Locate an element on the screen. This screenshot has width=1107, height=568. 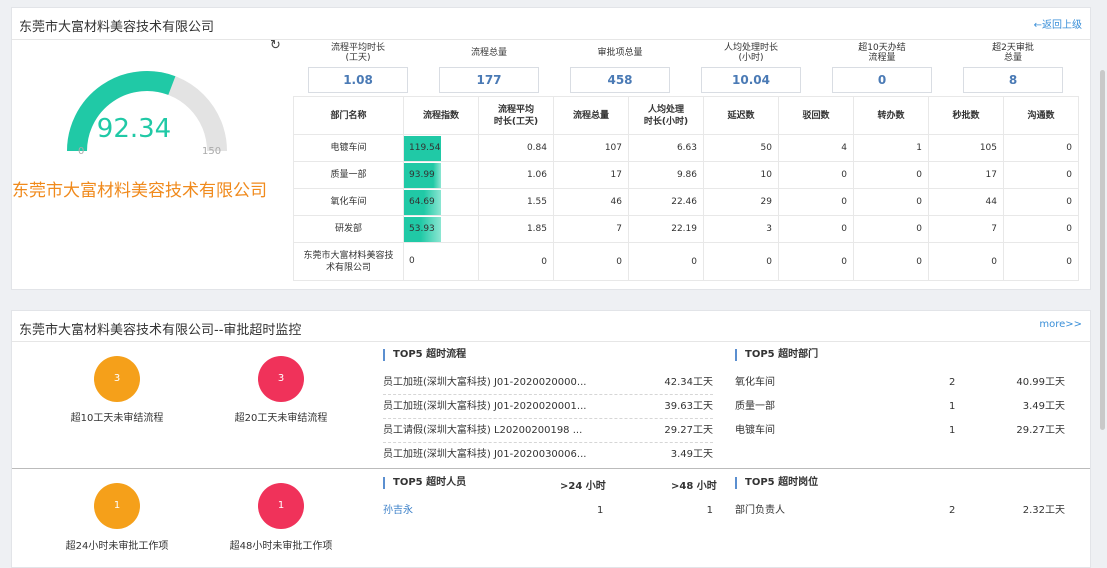
list-item: 员工加班(深圳大富科技) J01-2020020000... 42.34工天 is located at coordinates (548, 383).